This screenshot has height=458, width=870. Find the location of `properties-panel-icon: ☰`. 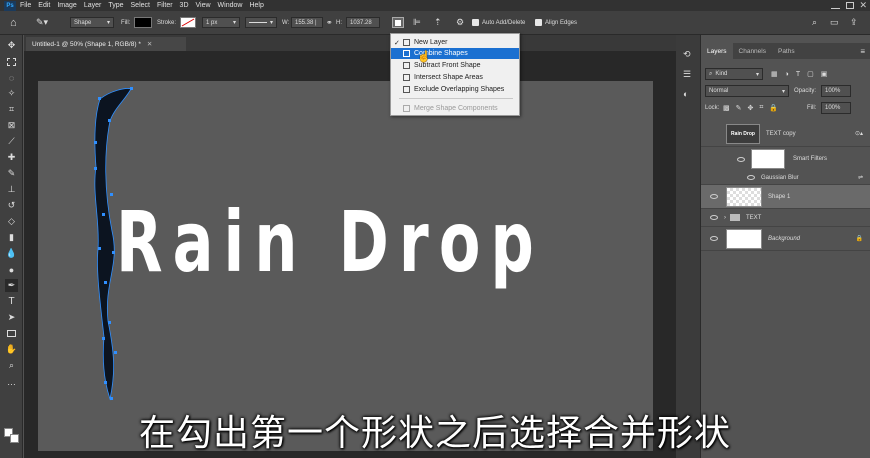

properties-panel-icon: ☰ is located at coordinates (687, 74).